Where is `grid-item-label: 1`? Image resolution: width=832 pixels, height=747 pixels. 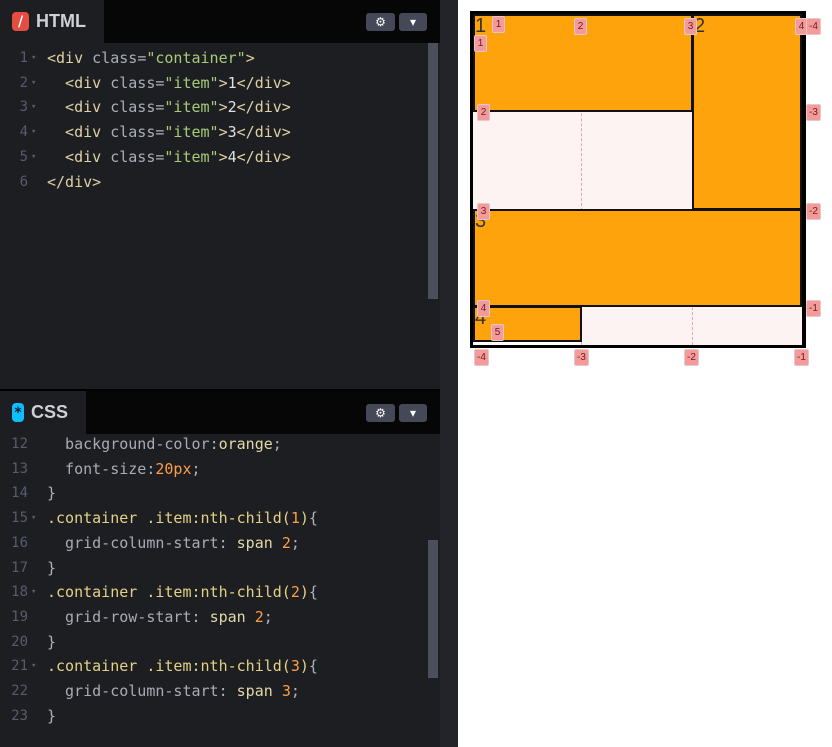 grid-item-label: 1 is located at coordinates (481, 26).